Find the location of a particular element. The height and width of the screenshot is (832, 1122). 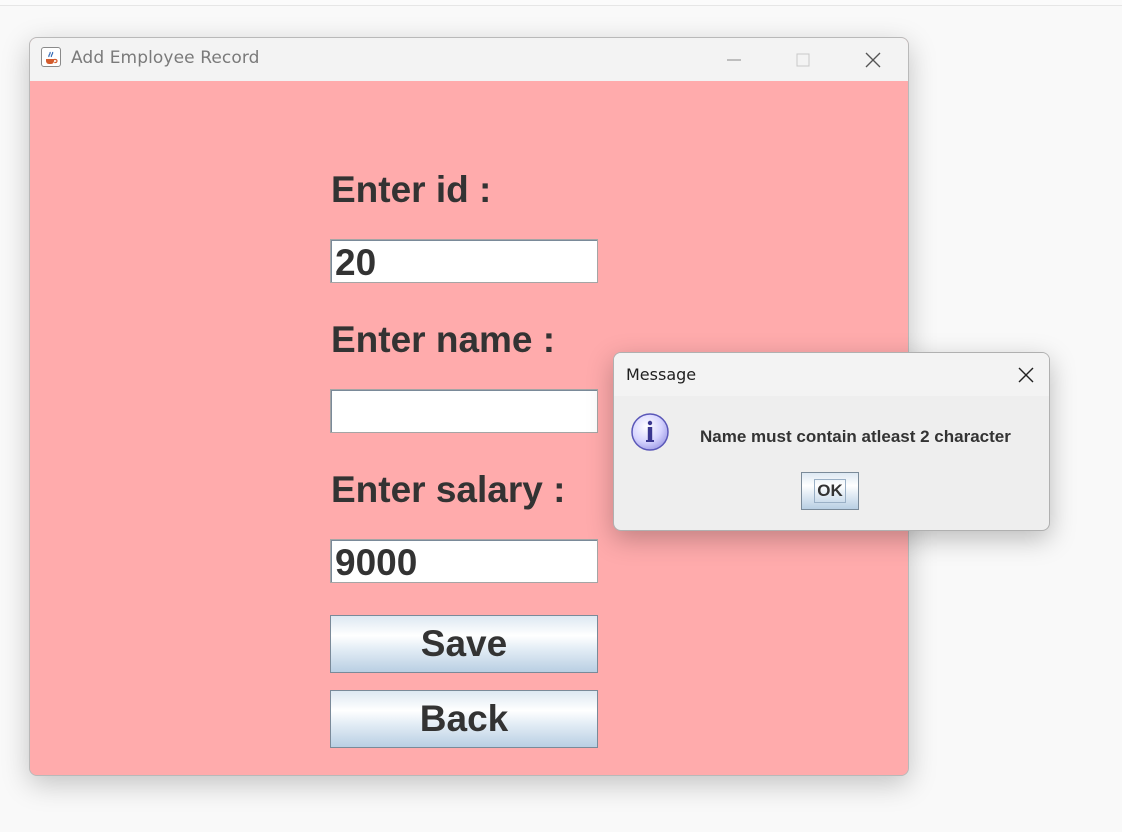

window-title: Add Employee Record is located at coordinates (165, 58).